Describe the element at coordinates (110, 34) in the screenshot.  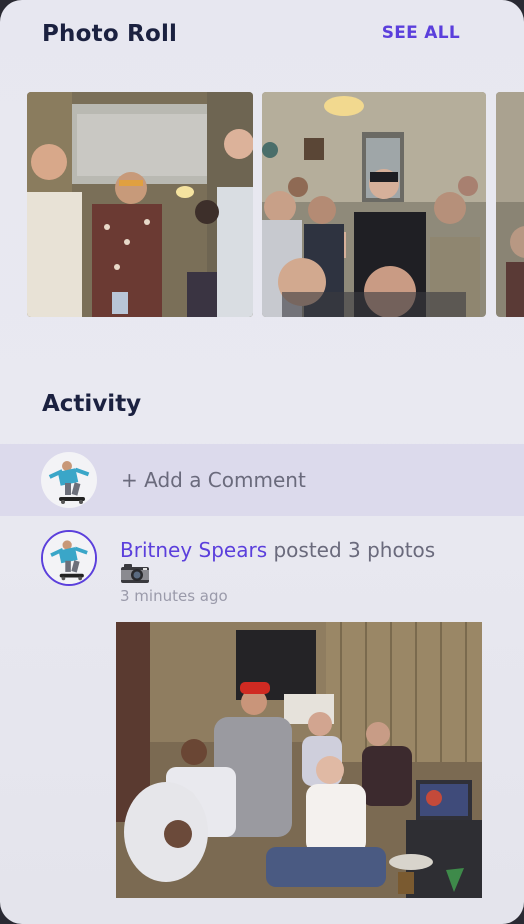
I see `photo-roll-title: Photo Roll` at that location.